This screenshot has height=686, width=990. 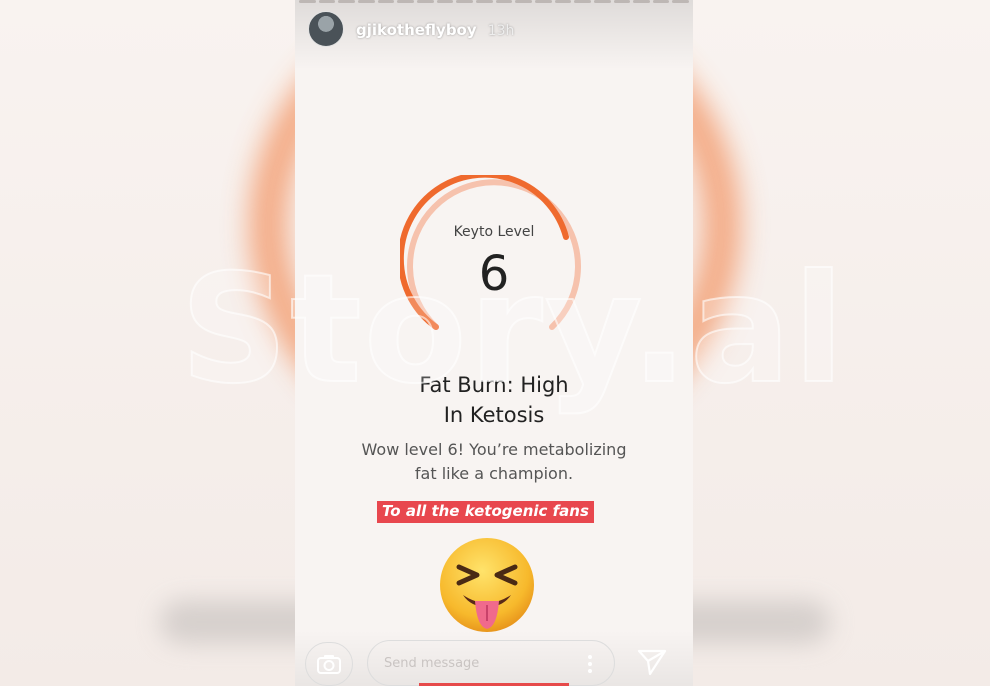 What do you see at coordinates (491, 663) in the screenshot?
I see `message-input: Send message` at bounding box center [491, 663].